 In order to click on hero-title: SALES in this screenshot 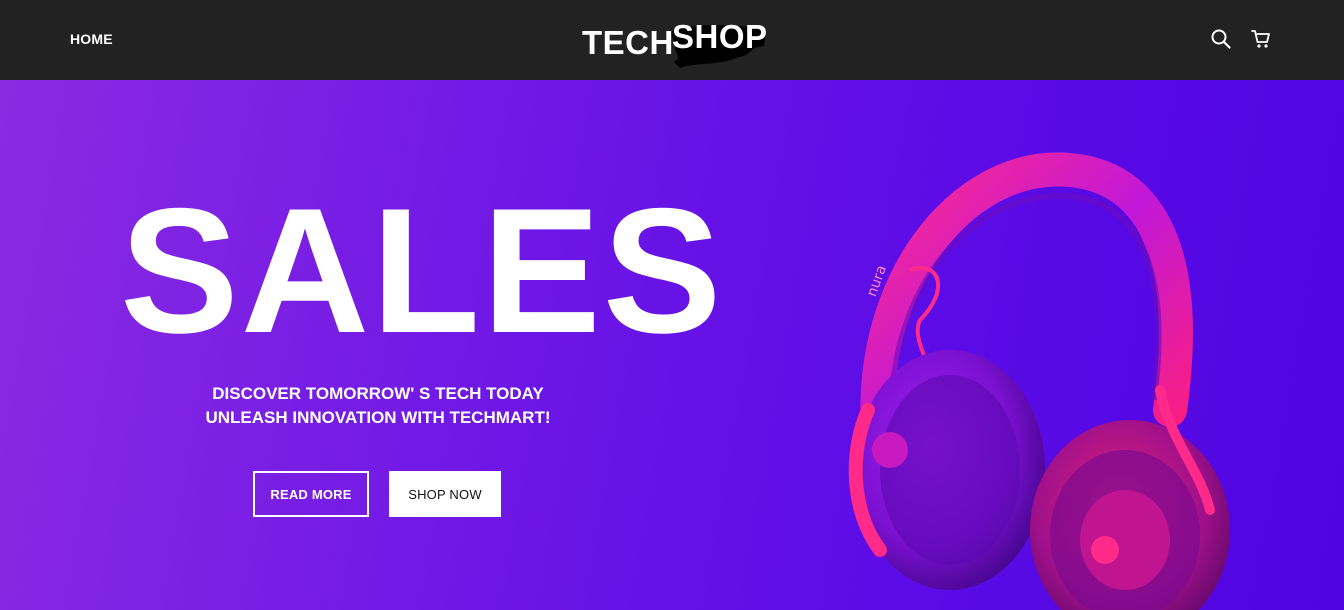, I will do `click(422, 270)`.